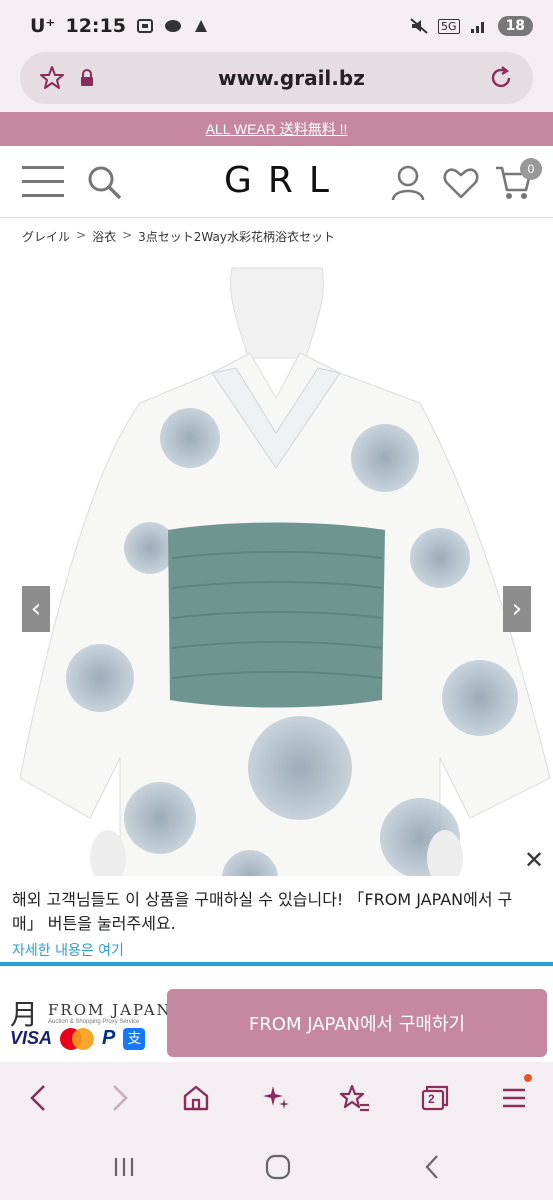  I want to click on alipay-logo: 支, so click(134, 1038).